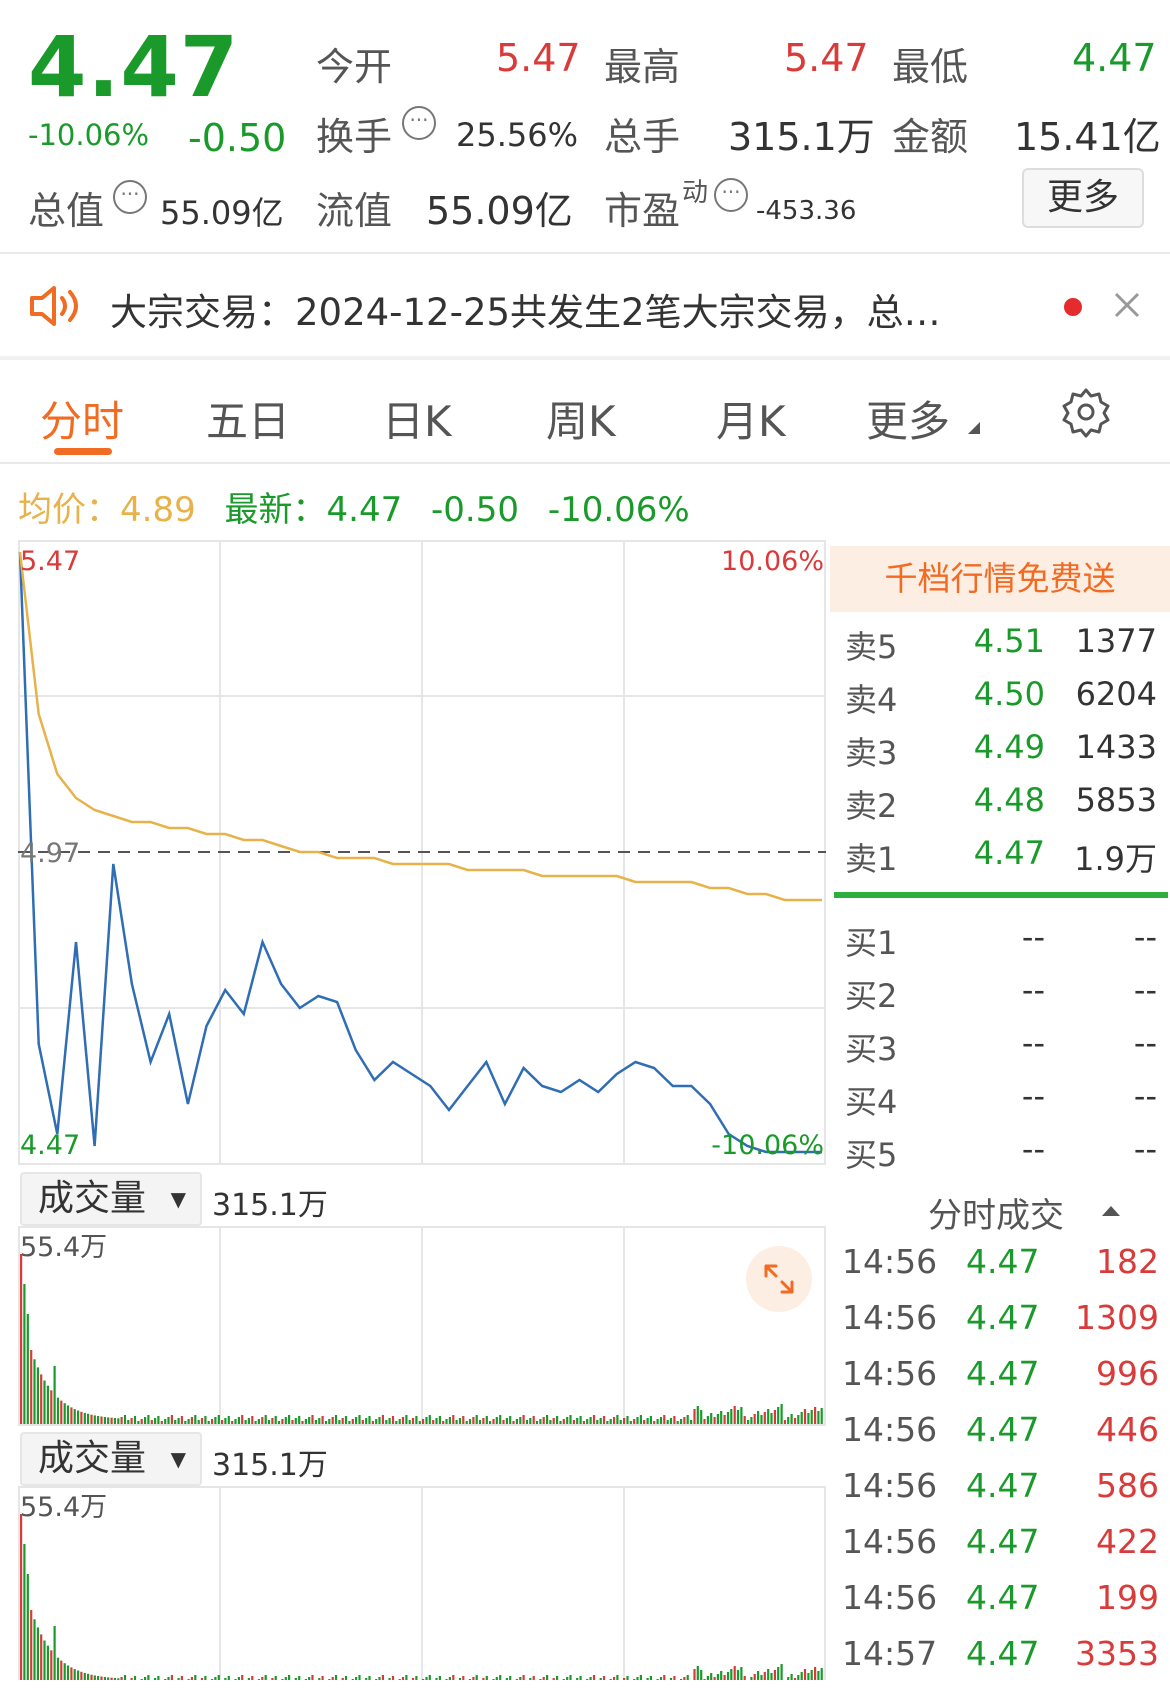 The width and height of the screenshot is (1170, 1690). What do you see at coordinates (1111, 1211) in the screenshot?
I see `sort-up-icon` at bounding box center [1111, 1211].